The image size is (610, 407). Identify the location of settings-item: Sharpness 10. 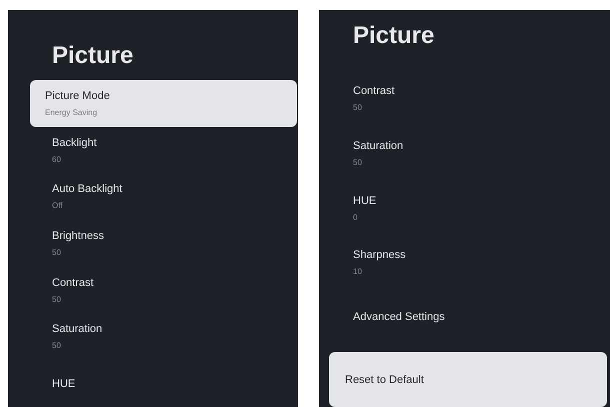
(468, 262).